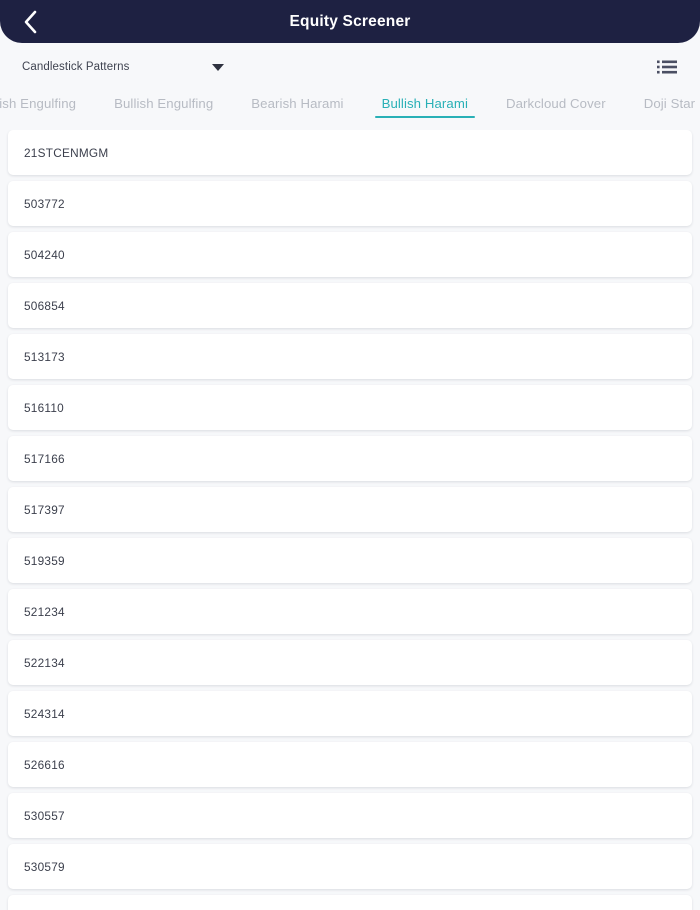 The image size is (700, 910). What do you see at coordinates (350, 662) in the screenshot?
I see `list-item: 522134` at bounding box center [350, 662].